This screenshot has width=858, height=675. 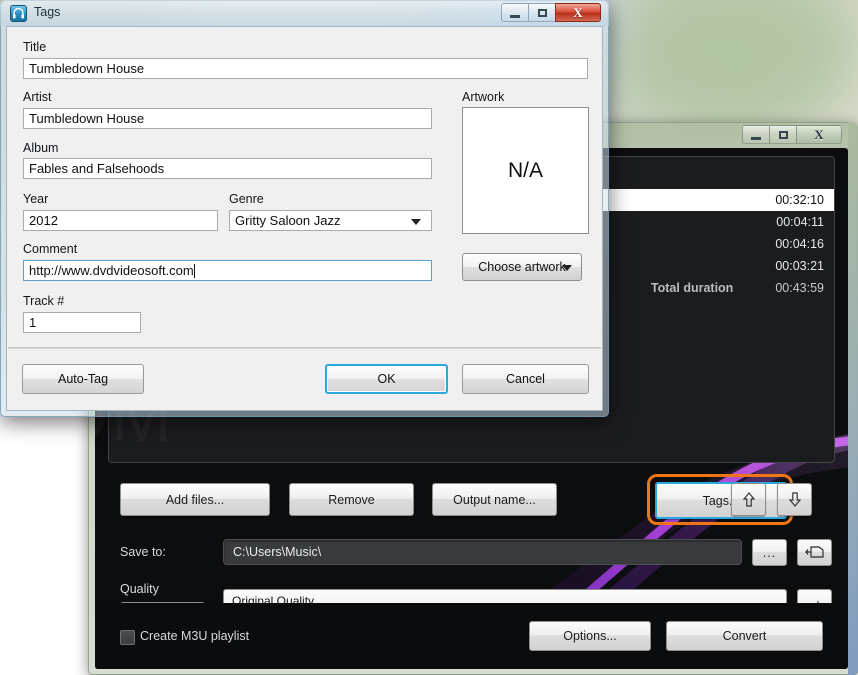 What do you see at coordinates (227, 168) in the screenshot?
I see `album-input: Fables and Falsehoods` at bounding box center [227, 168].